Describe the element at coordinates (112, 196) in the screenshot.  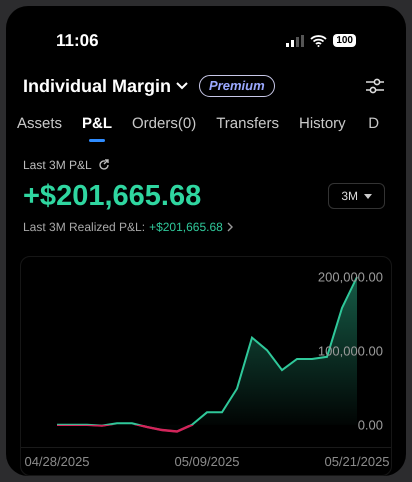
I see `pnl-amount: +$201,665.68` at that location.